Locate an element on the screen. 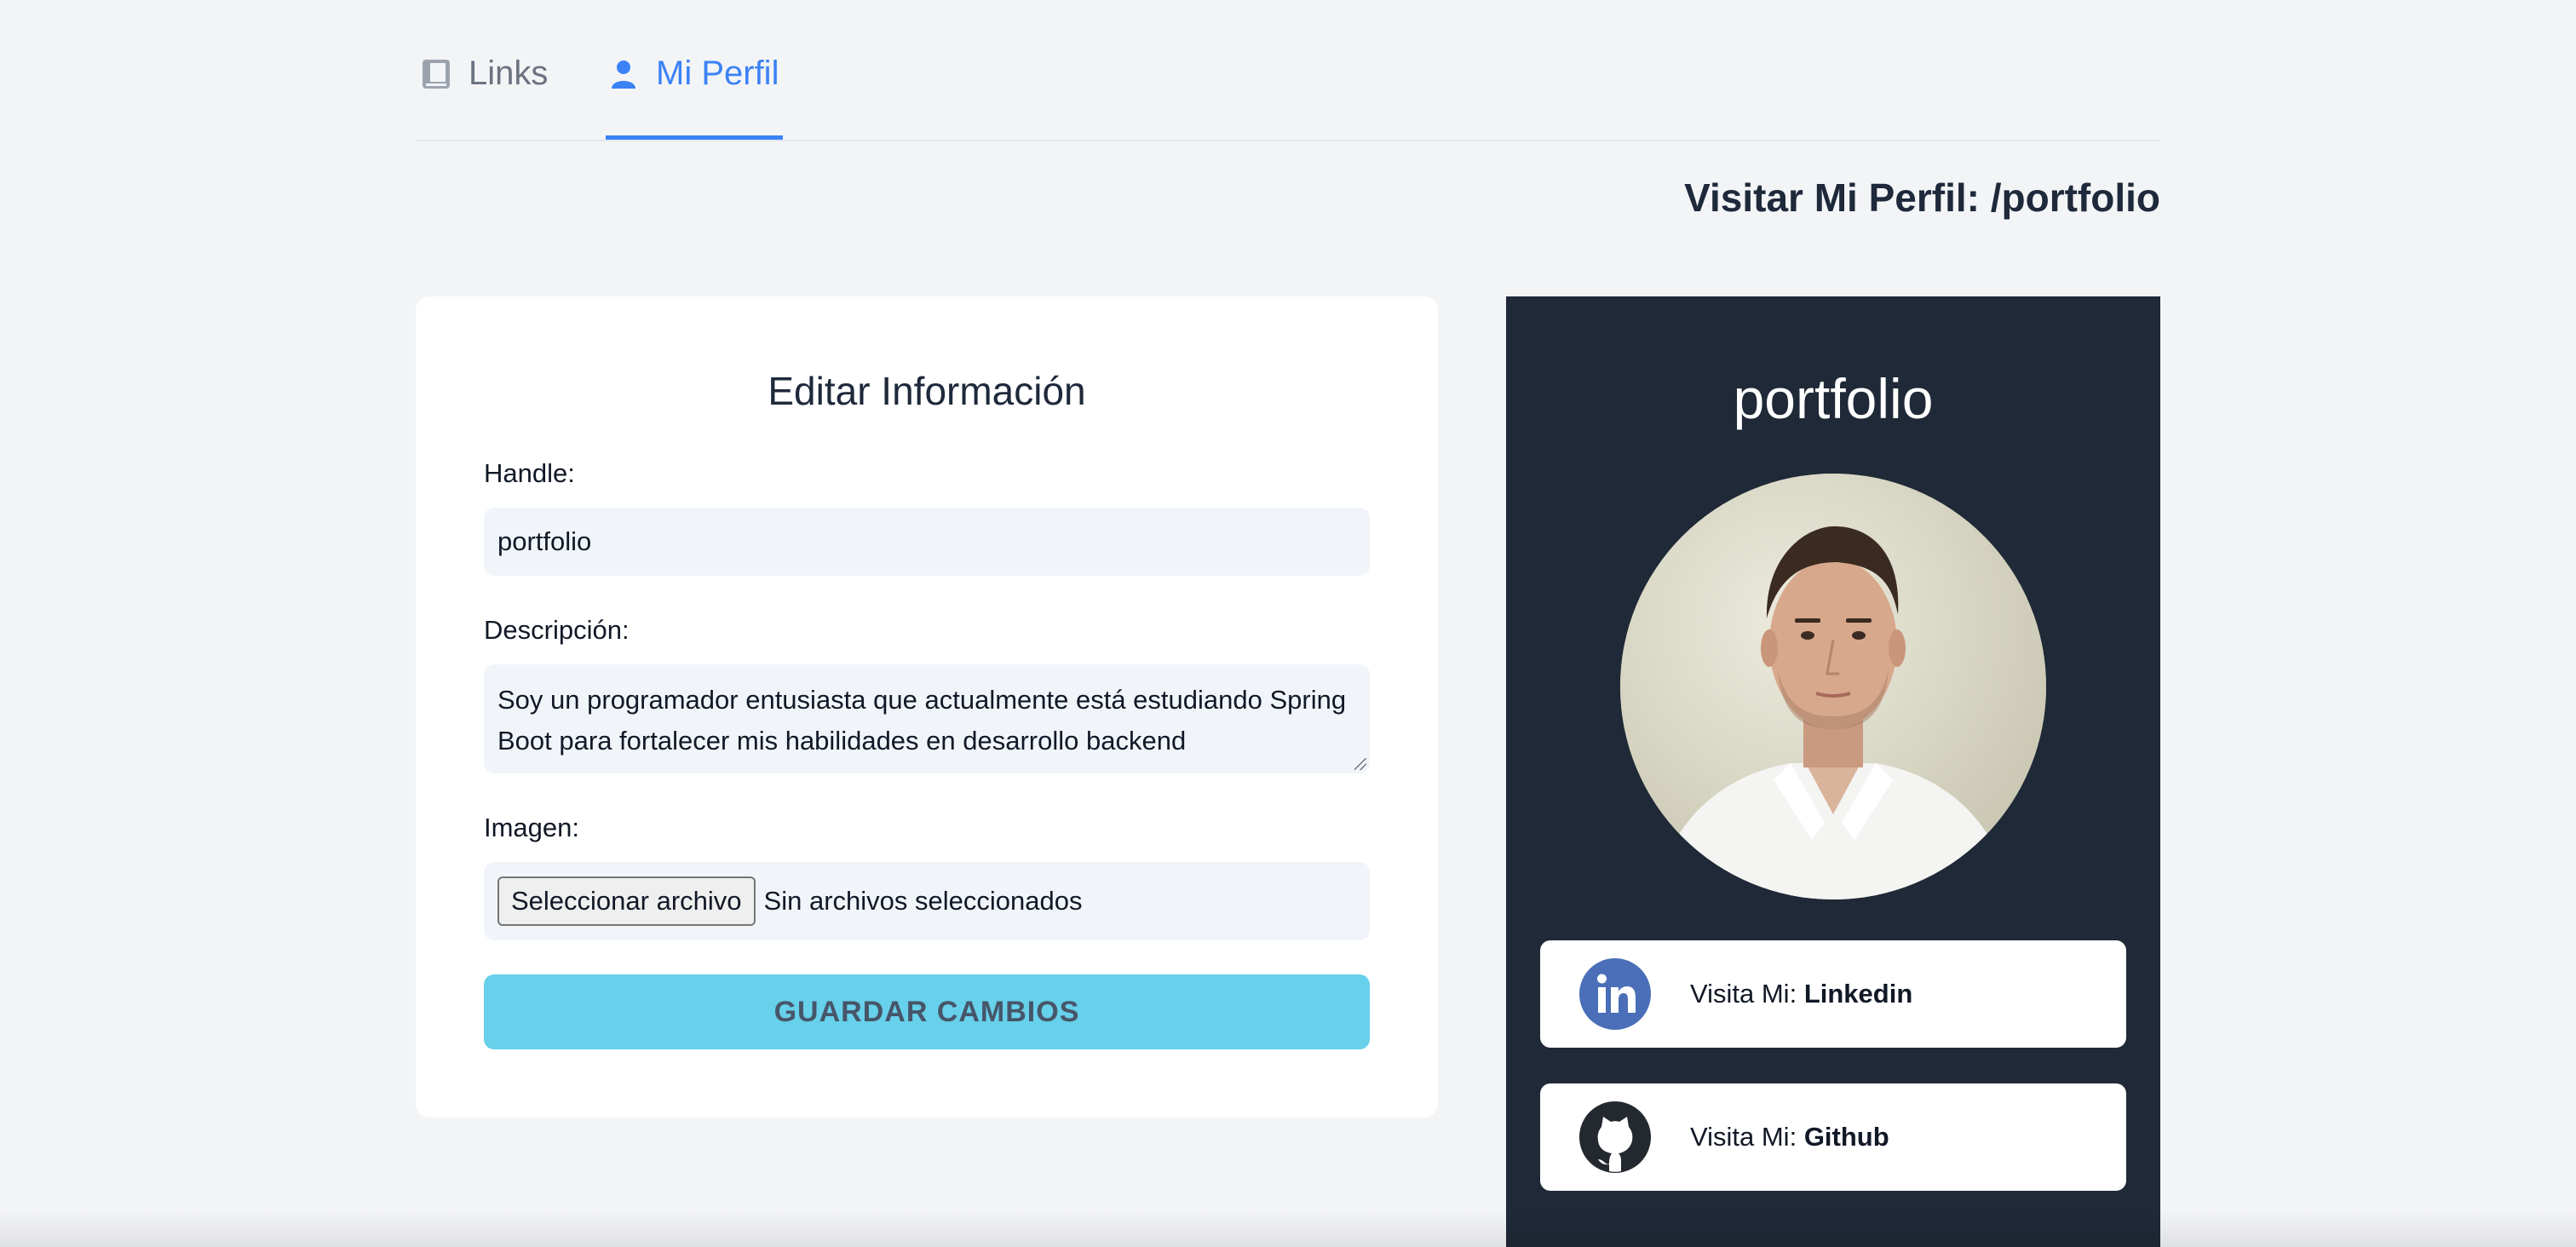 The height and width of the screenshot is (1247, 2576). github-icon is located at coordinates (1615, 1137).